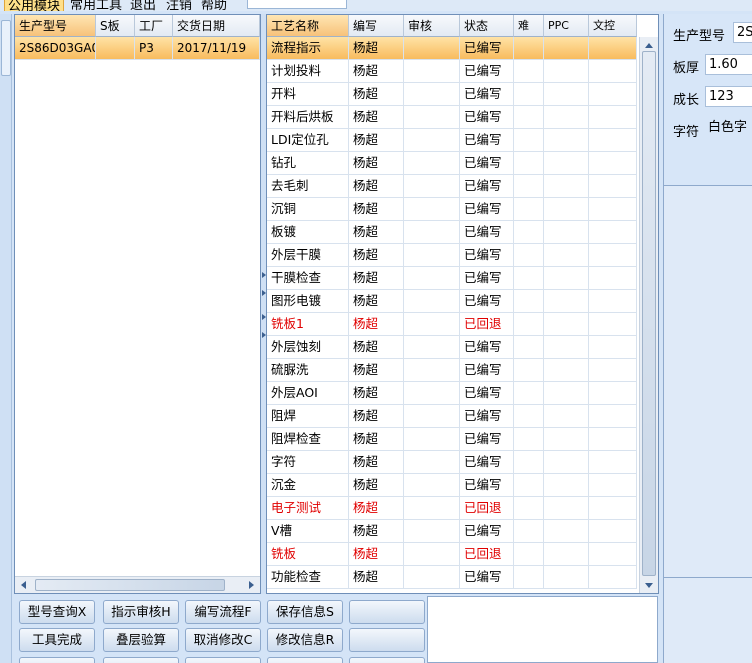 The width and height of the screenshot is (752, 663). Describe the element at coordinates (251, 585) in the screenshot. I see `scroll-right-icon` at that location.